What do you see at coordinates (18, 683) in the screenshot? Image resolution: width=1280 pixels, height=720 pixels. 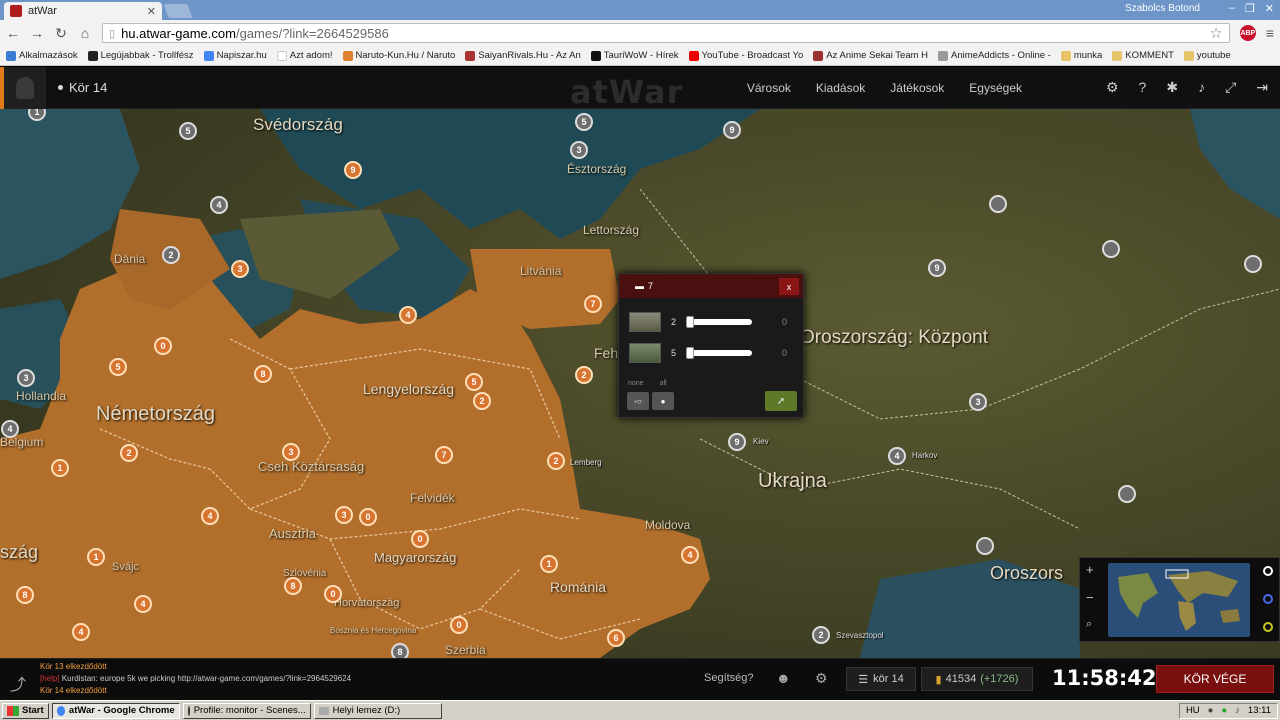 I see `pin-icon: ⤴` at bounding box center [18, 683].